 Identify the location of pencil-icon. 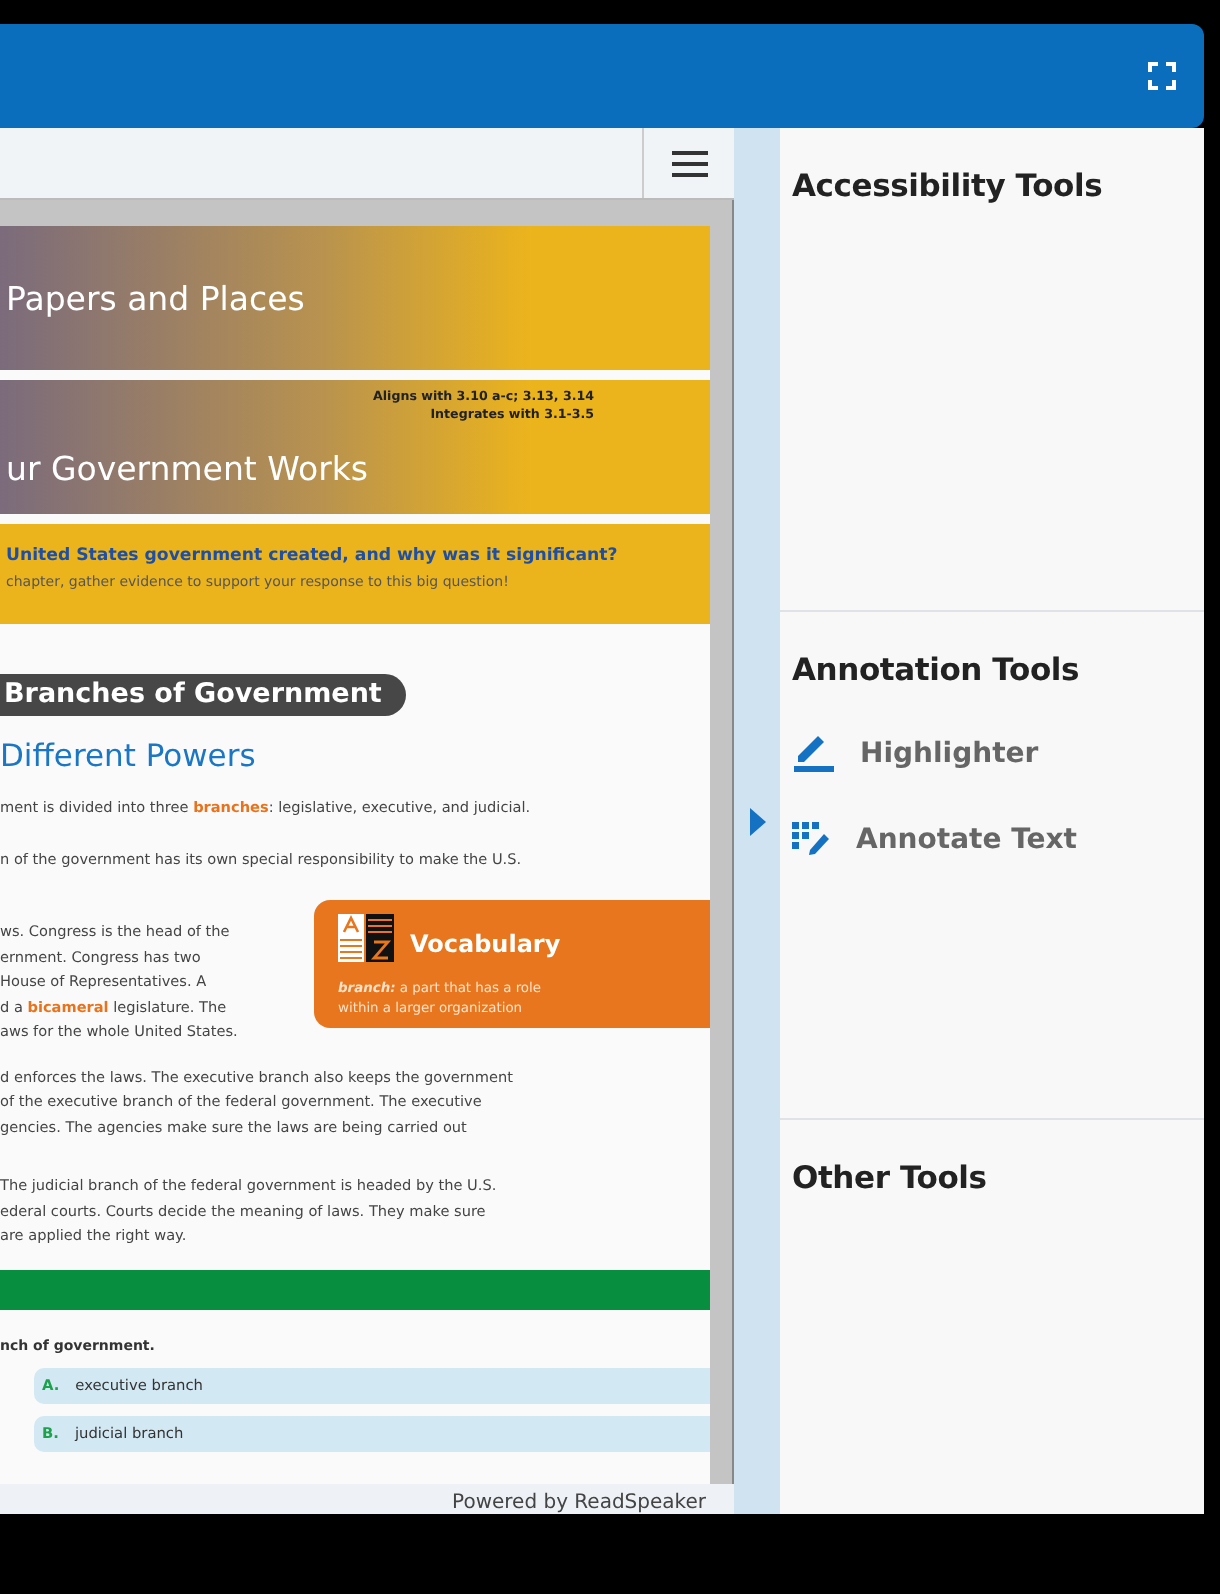
(813, 753).